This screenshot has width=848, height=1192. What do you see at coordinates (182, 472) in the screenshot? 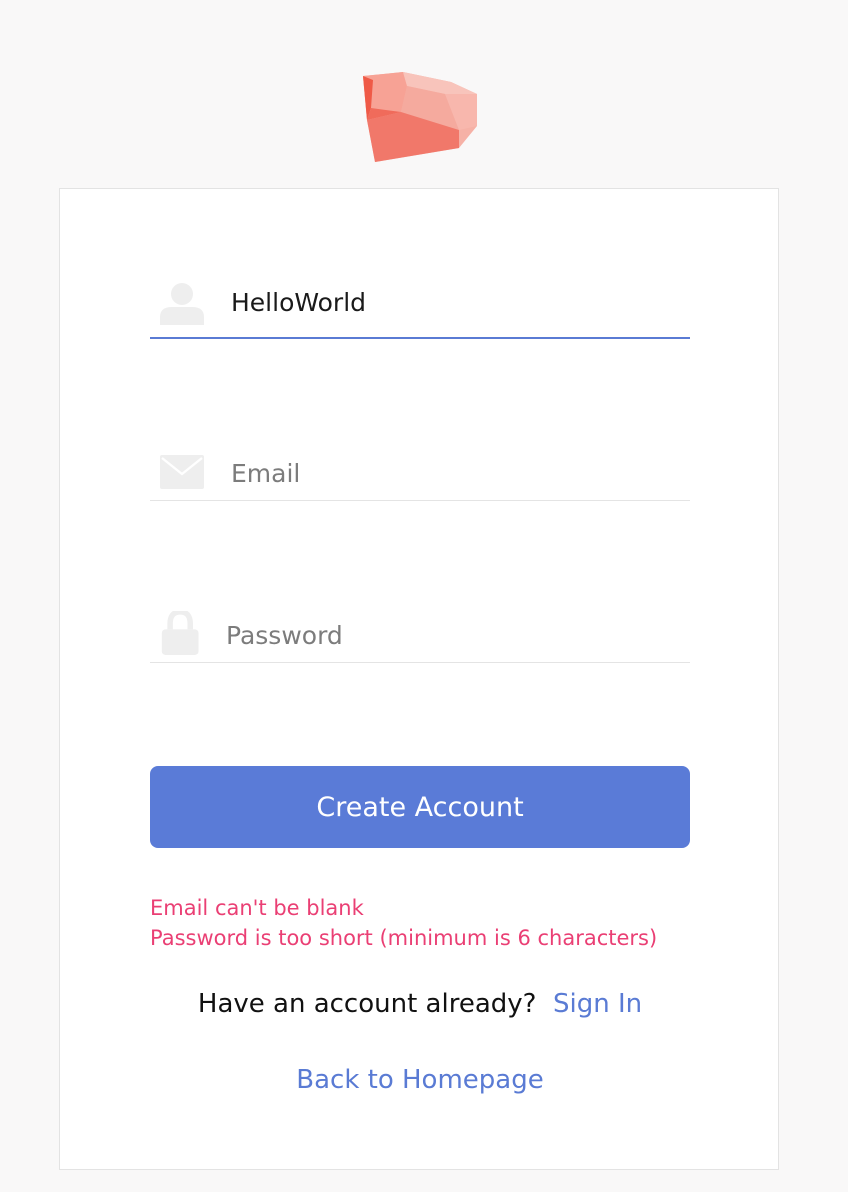
I see `envelope-icon` at bounding box center [182, 472].